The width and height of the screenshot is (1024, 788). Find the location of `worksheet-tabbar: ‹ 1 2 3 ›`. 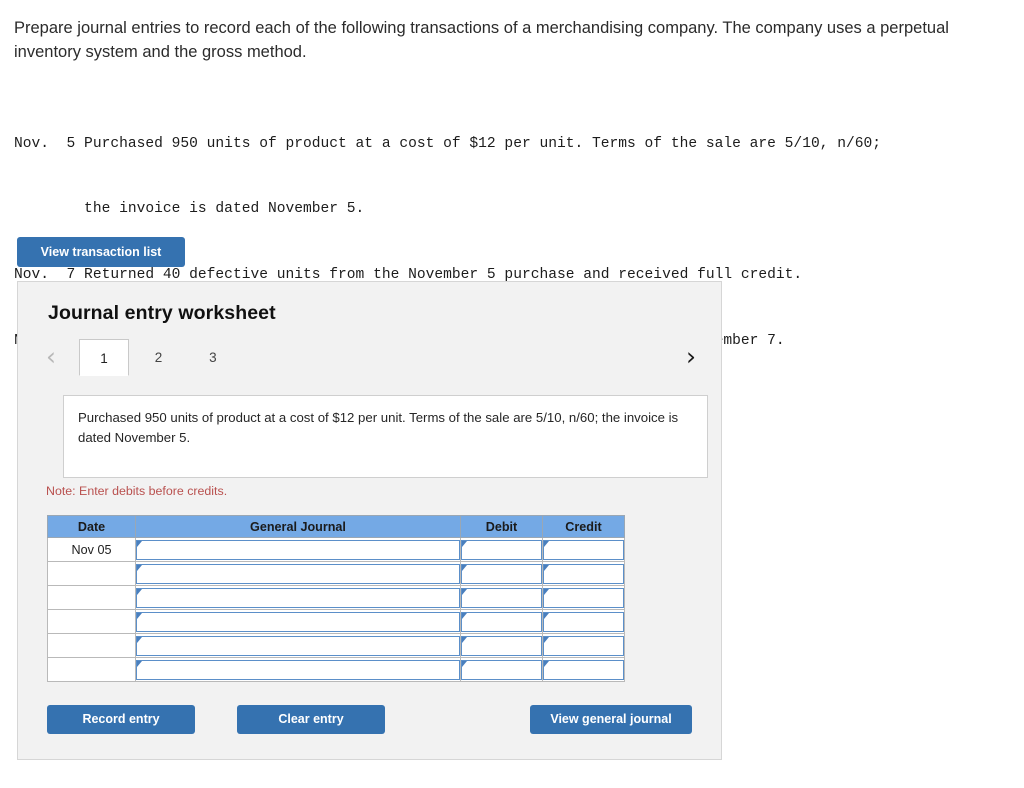

worksheet-tabbar: ‹ 1 2 3 › is located at coordinates (371, 358).